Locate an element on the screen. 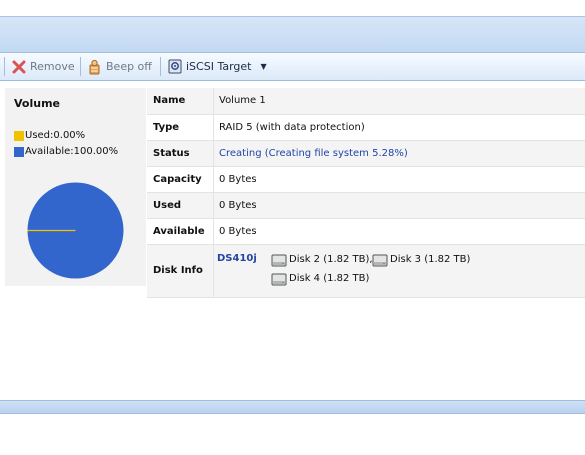  disk-item: Disk 4 (1.82 TB) is located at coordinates (320, 279).